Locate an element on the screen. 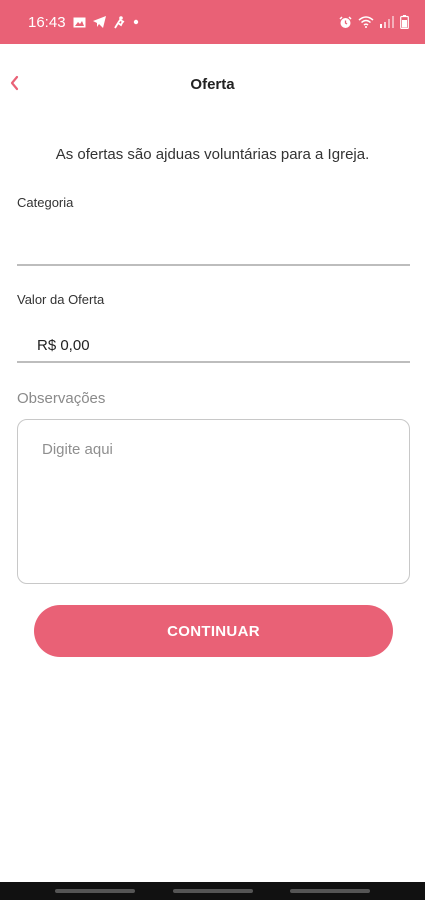 The width and height of the screenshot is (425, 900). signal-icon is located at coordinates (387, 22).